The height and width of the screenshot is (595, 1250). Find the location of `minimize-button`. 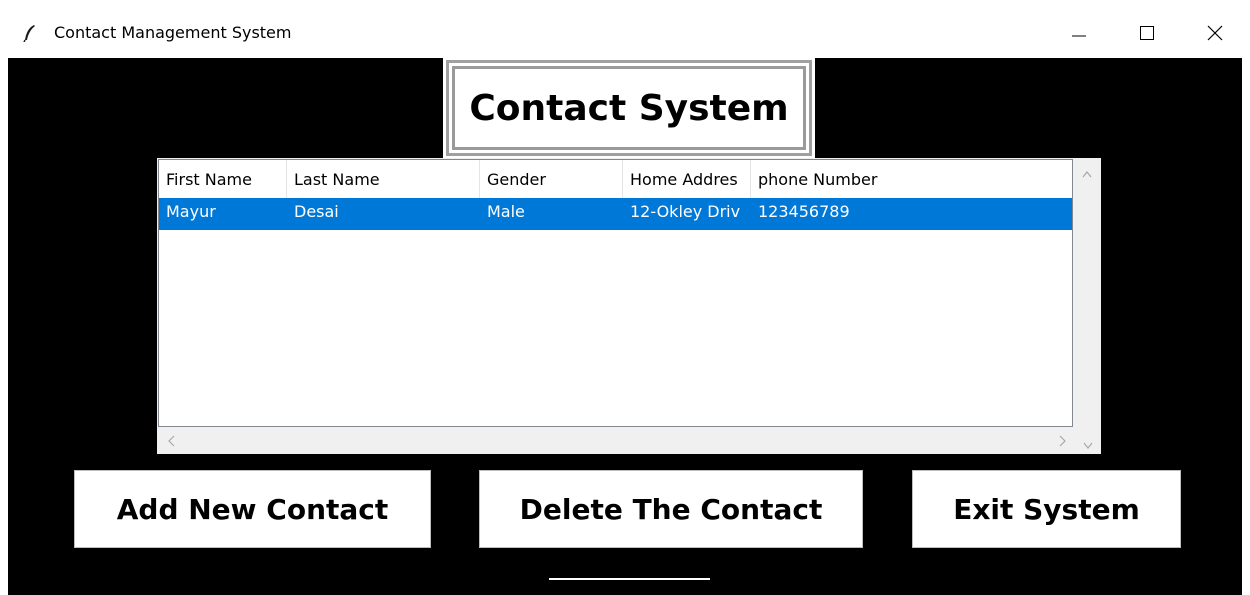

minimize-button is located at coordinates (1079, 33).